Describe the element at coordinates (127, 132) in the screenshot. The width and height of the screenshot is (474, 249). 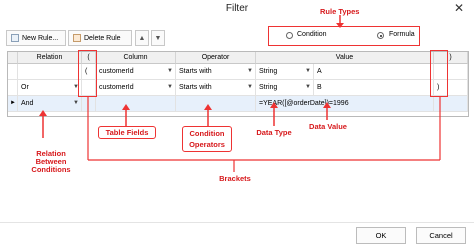
I see `annotation-table-fields: Table Fields` at that location.